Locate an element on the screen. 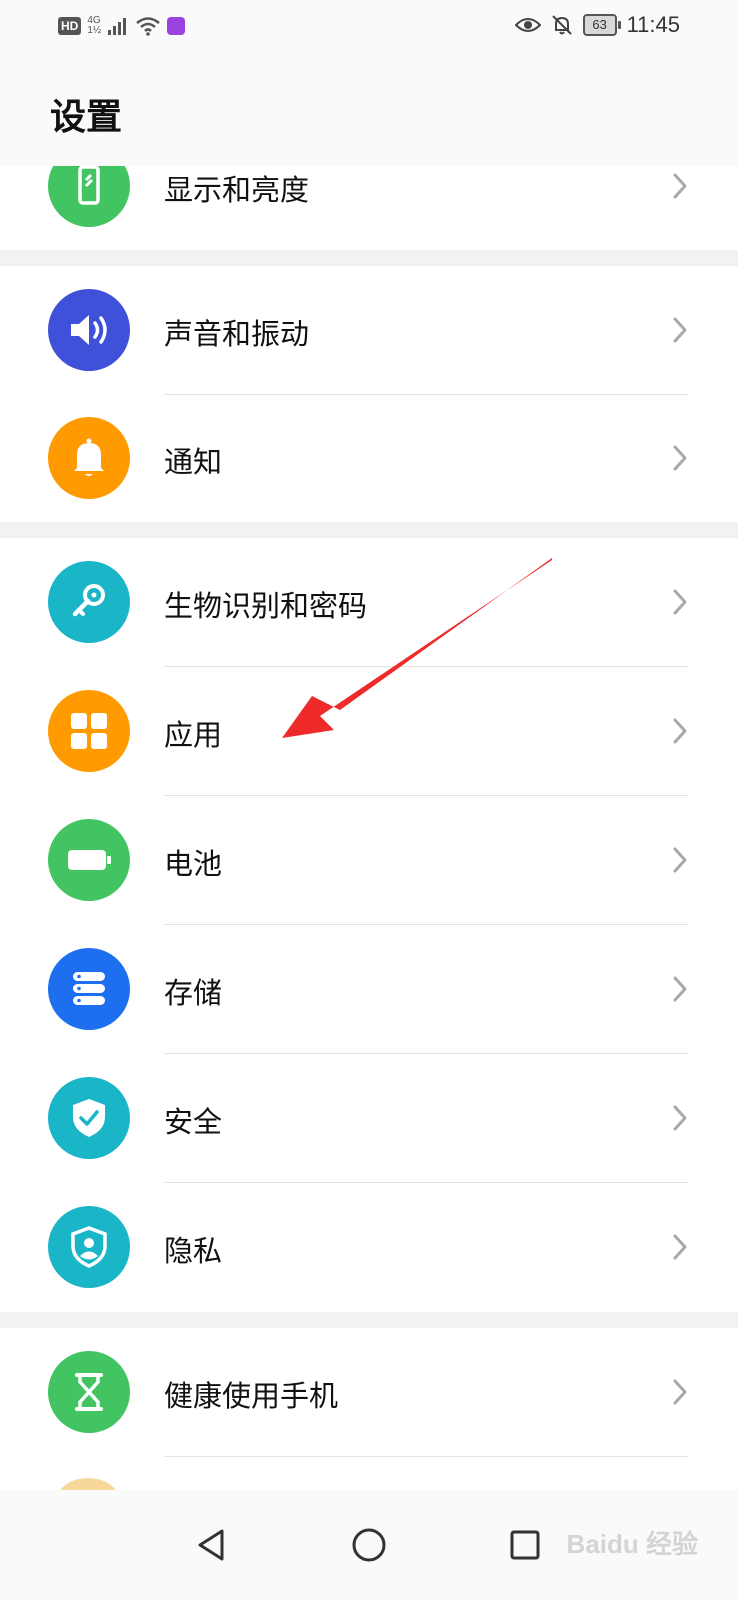 Image resolution: width=738 pixels, height=1600 pixels. settings-item-battery: 电池 is located at coordinates (369, 860).